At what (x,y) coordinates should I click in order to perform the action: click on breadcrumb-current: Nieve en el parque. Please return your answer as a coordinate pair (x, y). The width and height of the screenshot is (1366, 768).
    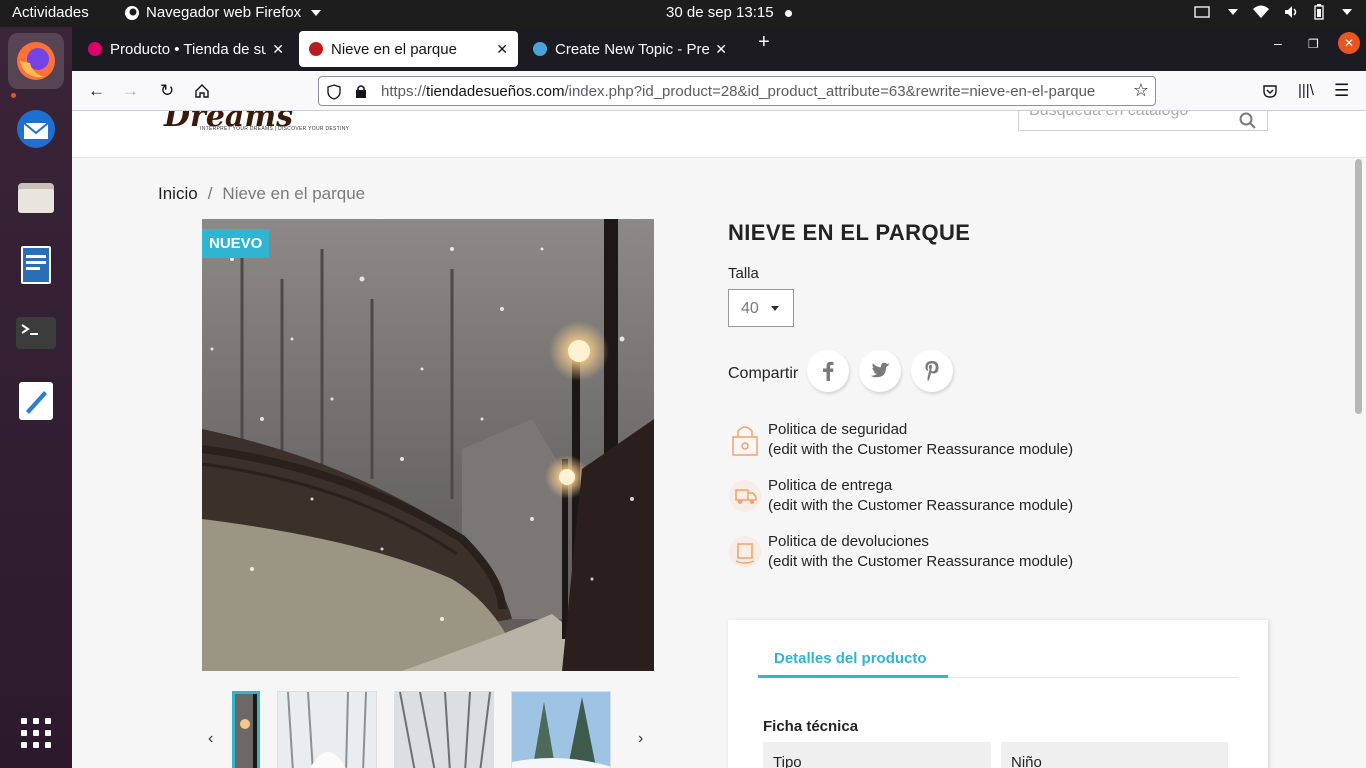
    Looking at the image, I should click on (294, 193).